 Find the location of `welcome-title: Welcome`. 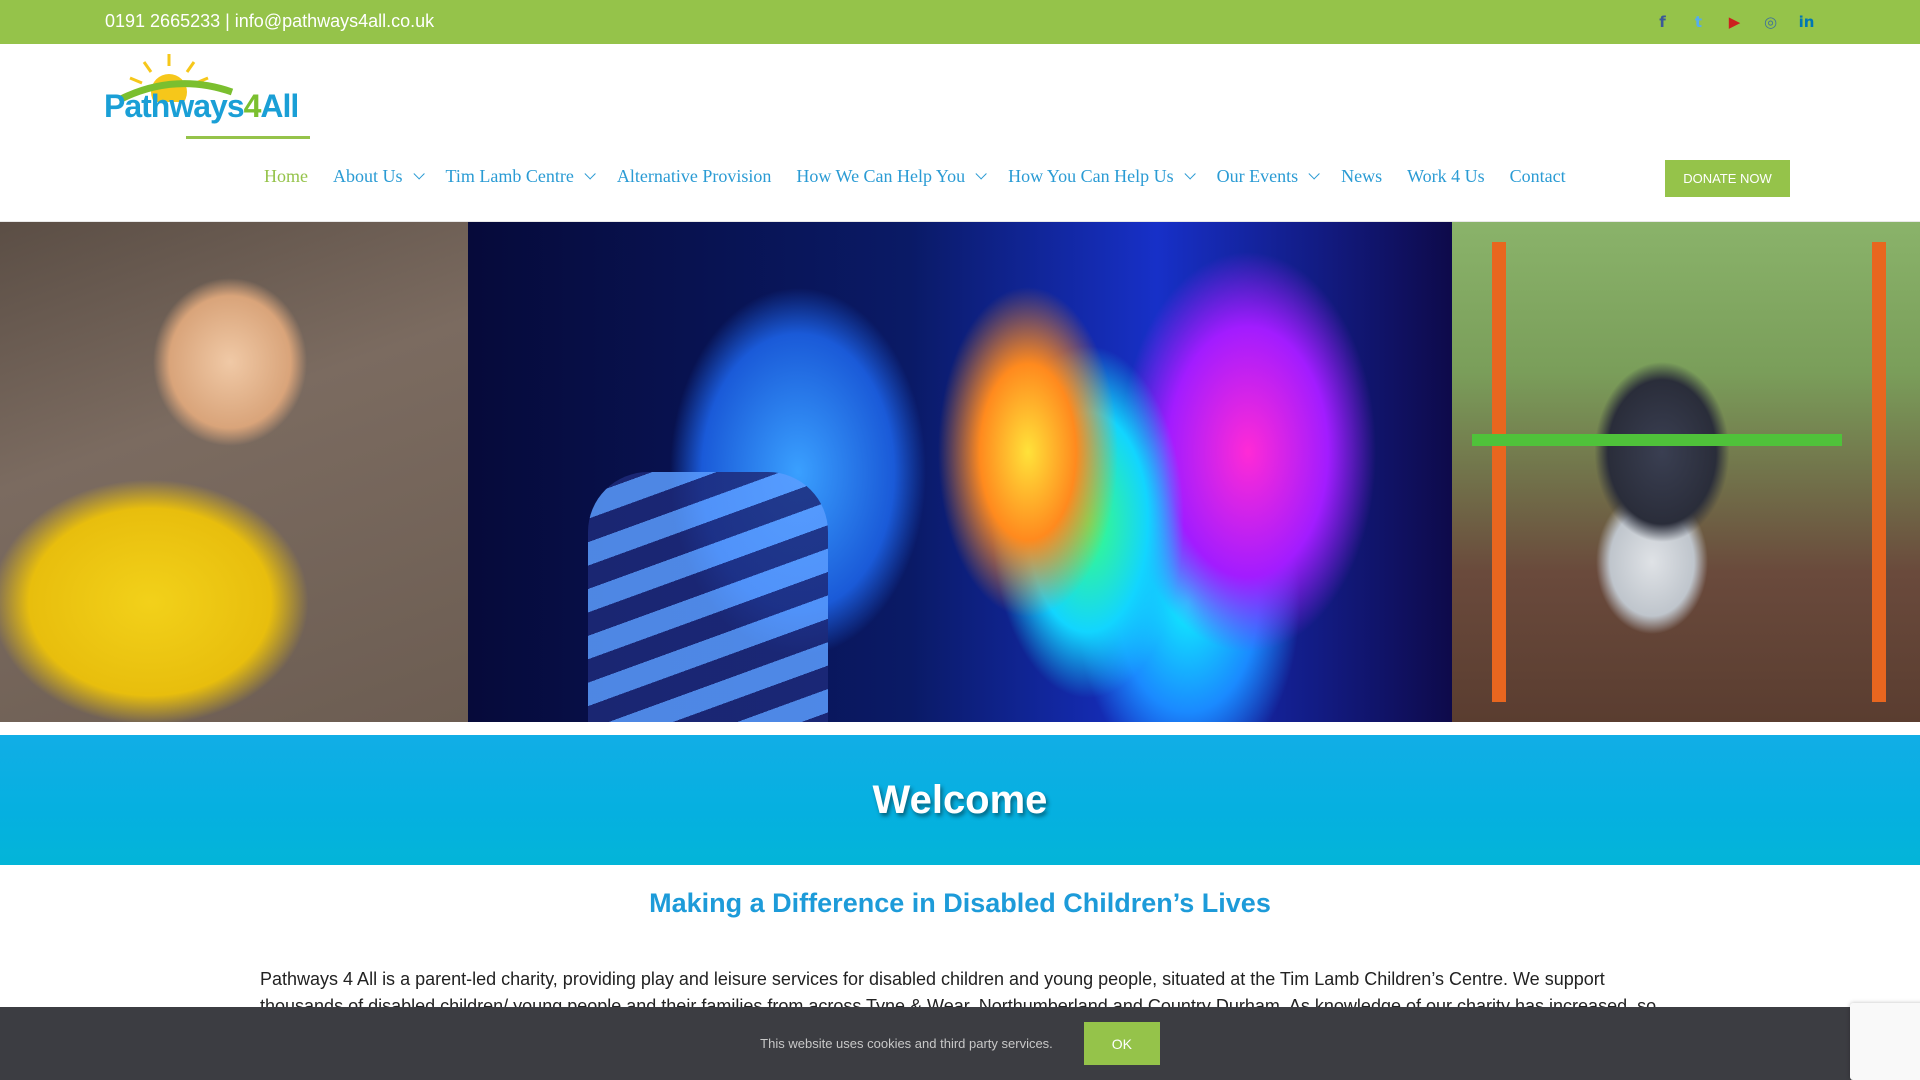

welcome-title: Welcome is located at coordinates (960, 799).